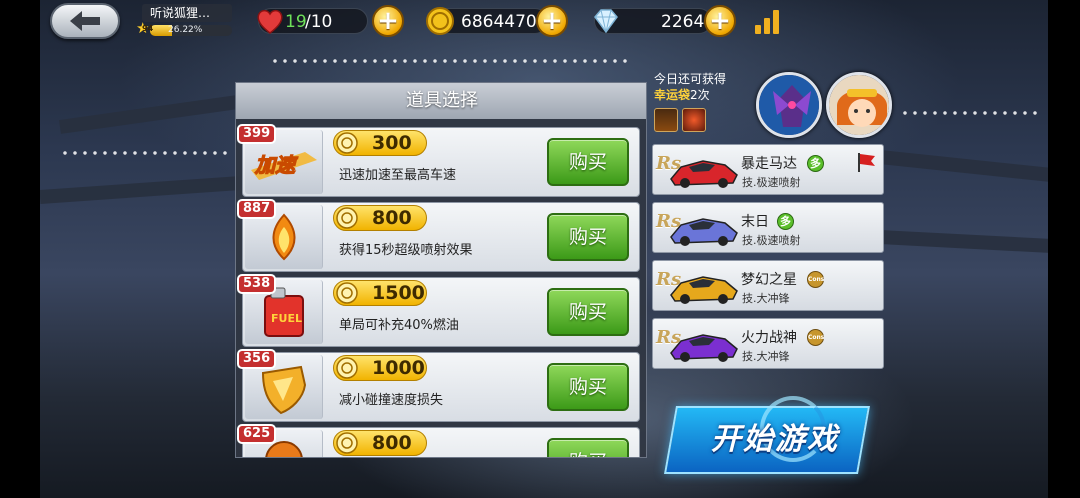 The image size is (1080, 498). What do you see at coordinates (398, 293) in the screenshot?
I see `item-price-value: 1500` at bounding box center [398, 293].